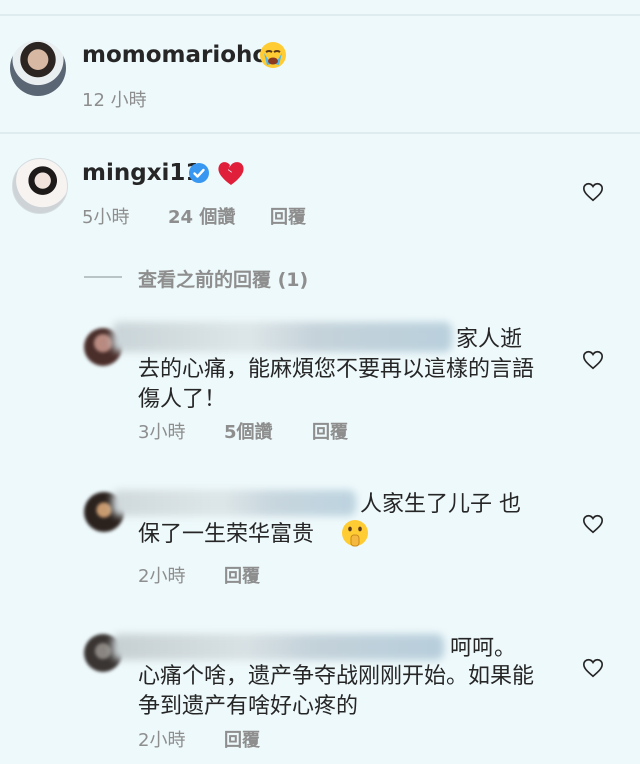 This screenshot has height=764, width=640. I want to click on comment-username: mingxi11, so click(141, 173).